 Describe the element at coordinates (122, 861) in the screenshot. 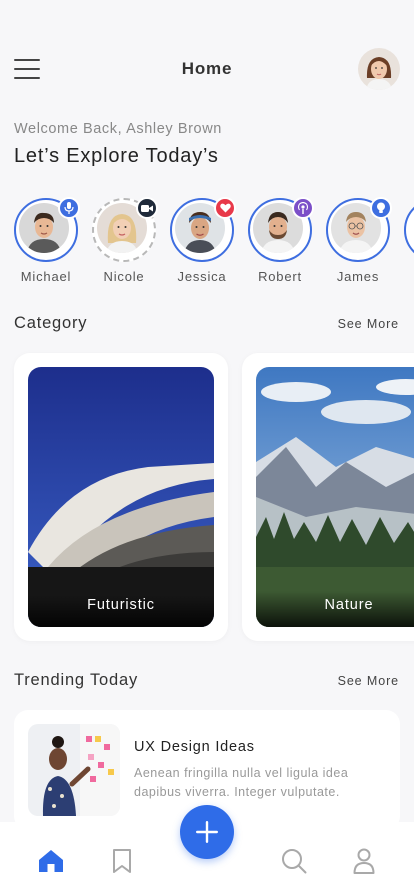

I see `bookmark-icon` at that location.